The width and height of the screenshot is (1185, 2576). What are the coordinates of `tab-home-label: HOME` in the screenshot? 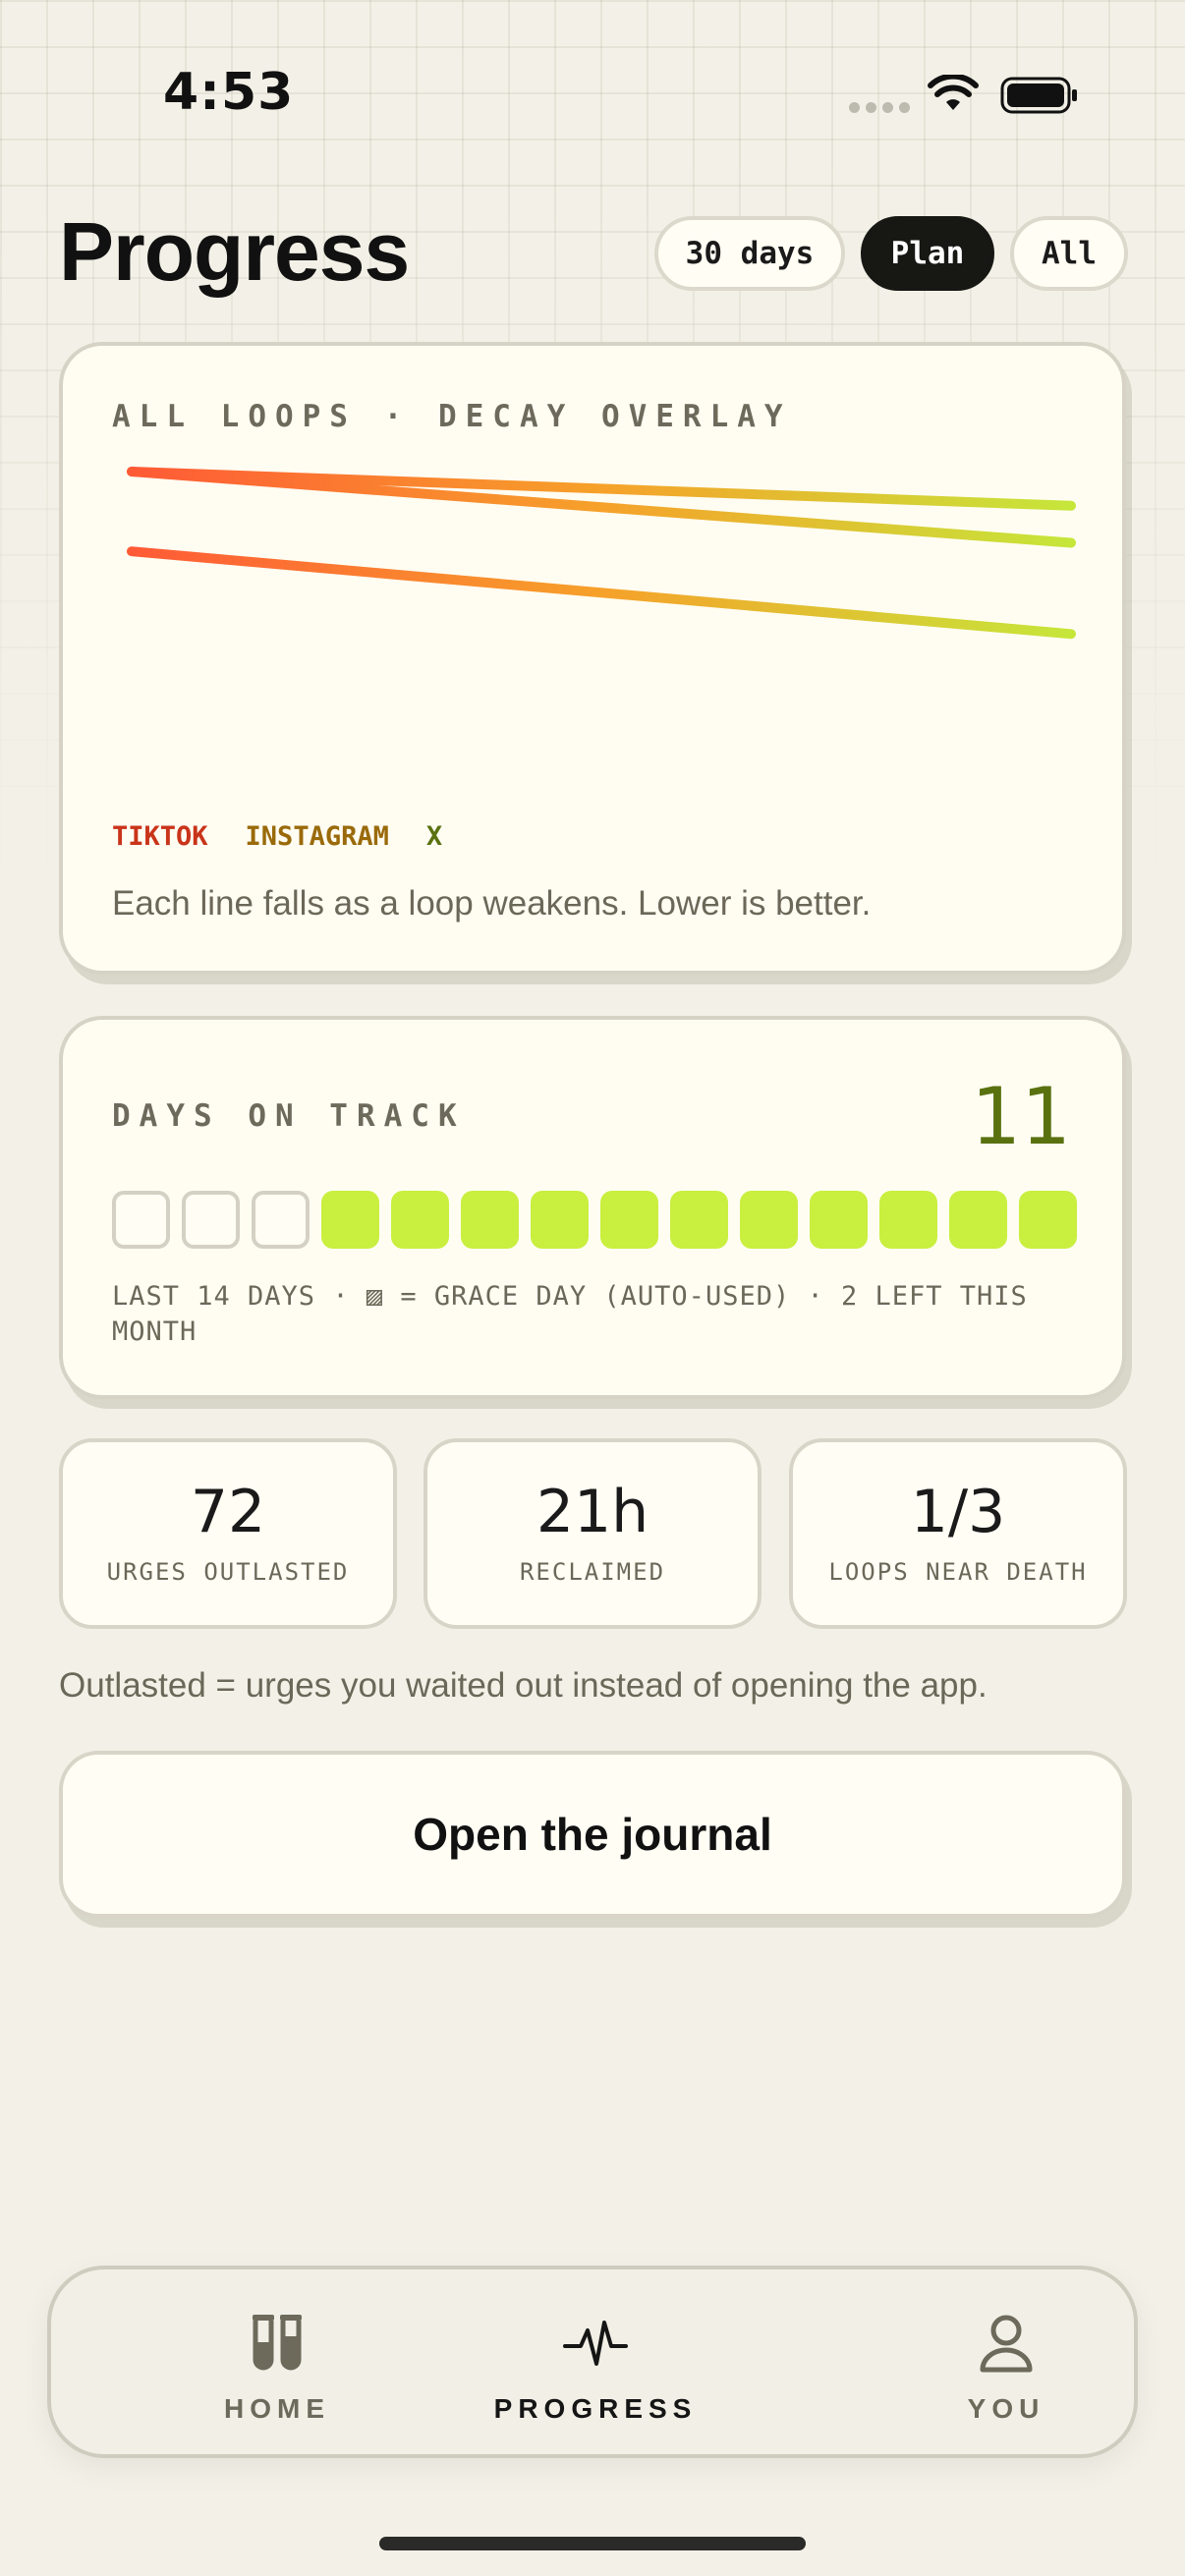 It's located at (277, 2408).